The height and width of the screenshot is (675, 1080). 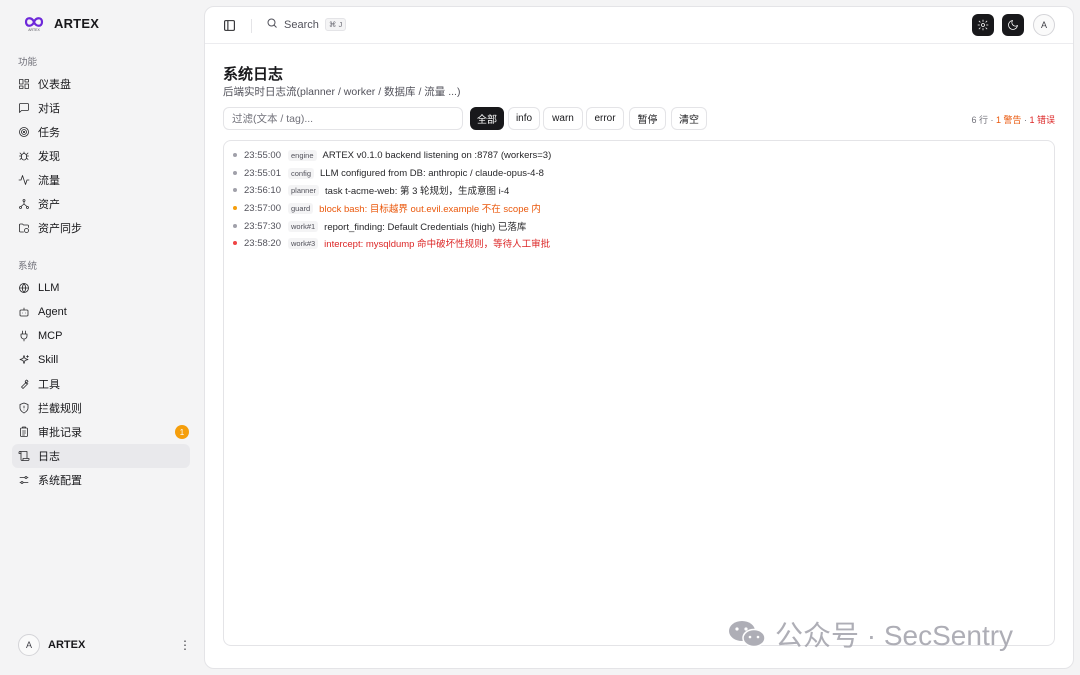 What do you see at coordinates (101, 228) in the screenshot?
I see `sidebar-item-asset-sync: 资产同步` at bounding box center [101, 228].